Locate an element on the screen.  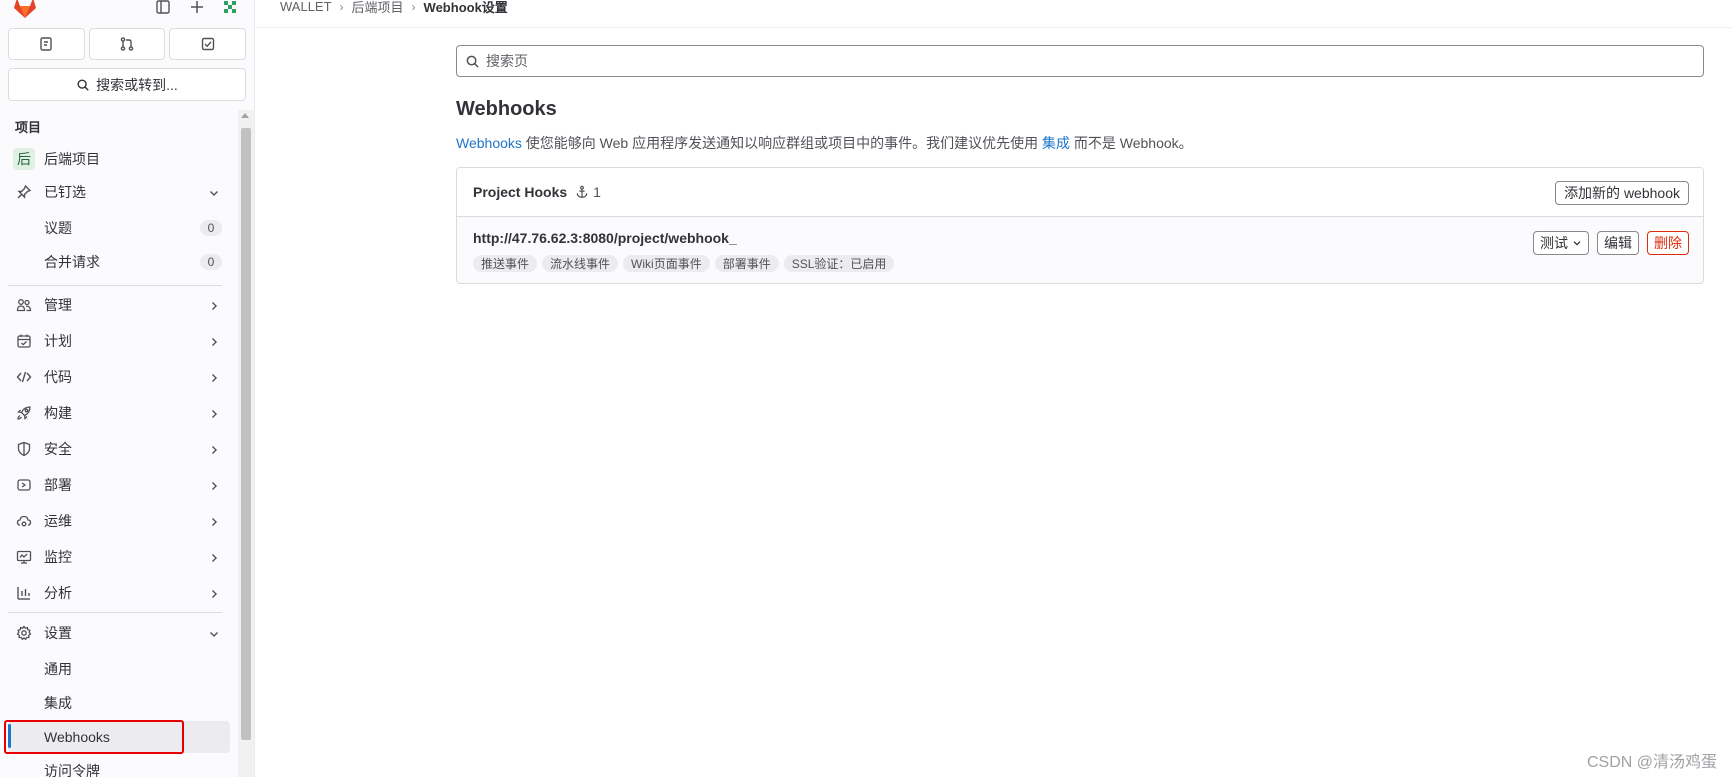
sidebar-item-label: 运维 is located at coordinates (58, 521).